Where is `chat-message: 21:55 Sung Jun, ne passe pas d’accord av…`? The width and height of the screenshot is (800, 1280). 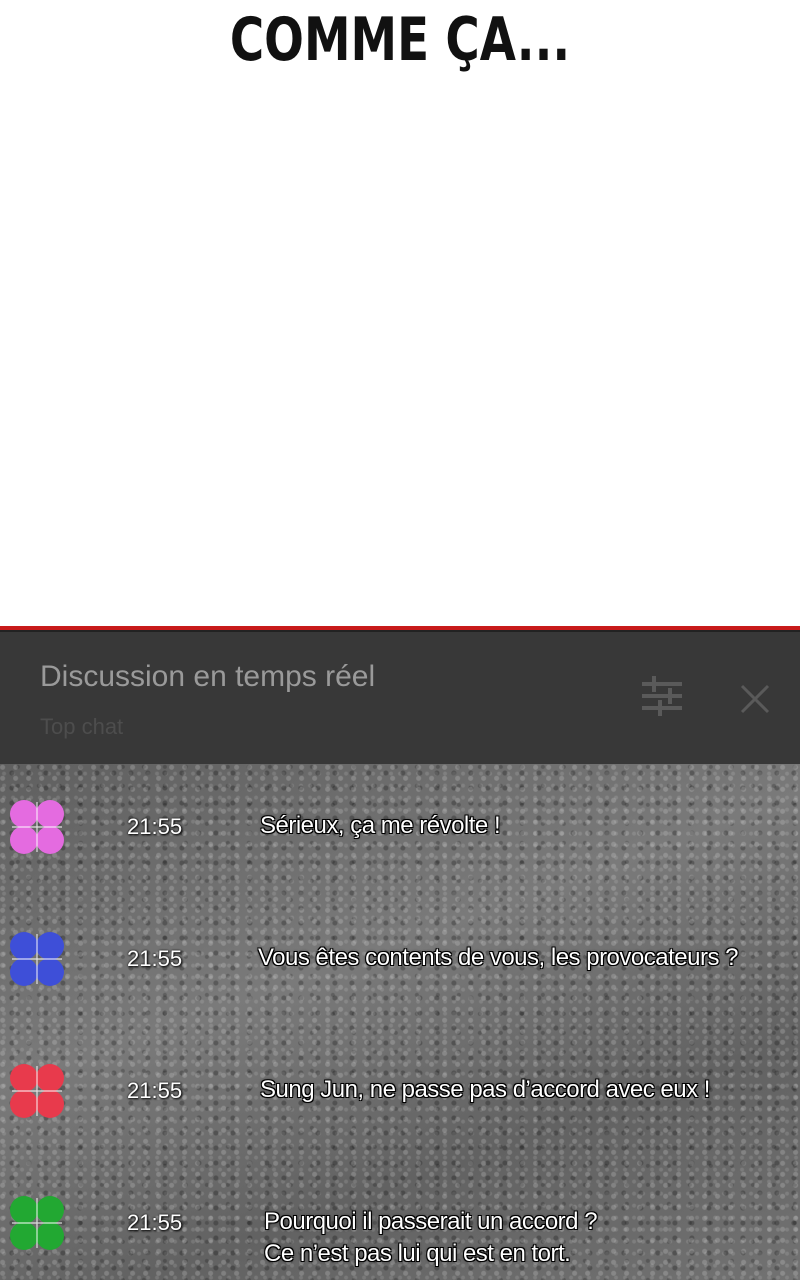 chat-message: 21:55 Sung Jun, ne passe pas d’accord av… is located at coordinates (400, 1108).